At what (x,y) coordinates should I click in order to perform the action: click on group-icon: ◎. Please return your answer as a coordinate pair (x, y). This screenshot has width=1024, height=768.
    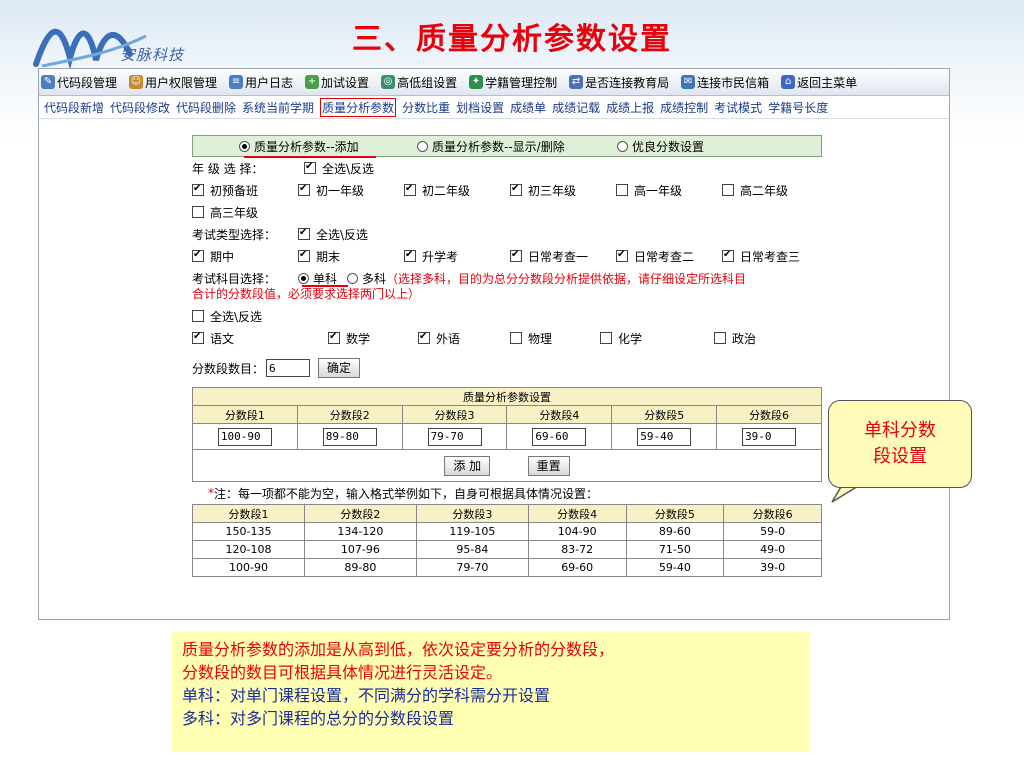
    Looking at the image, I should click on (388, 82).